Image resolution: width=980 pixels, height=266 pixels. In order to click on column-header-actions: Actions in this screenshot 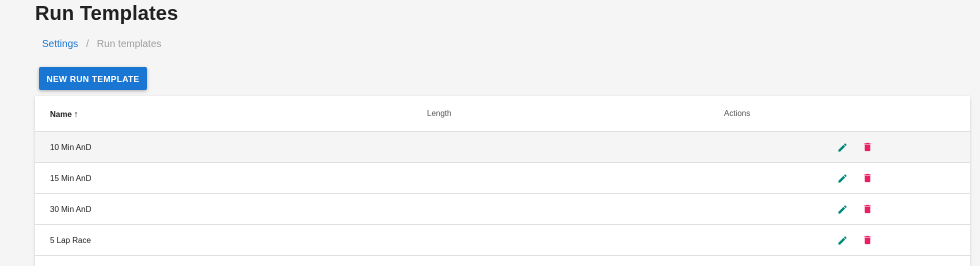, I will do `click(847, 114)`.